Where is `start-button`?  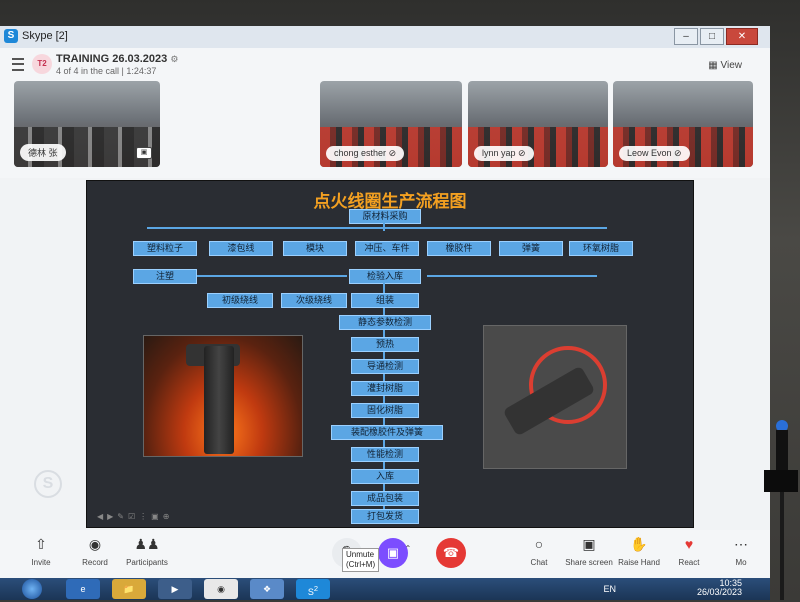 start-button is located at coordinates (32, 589).